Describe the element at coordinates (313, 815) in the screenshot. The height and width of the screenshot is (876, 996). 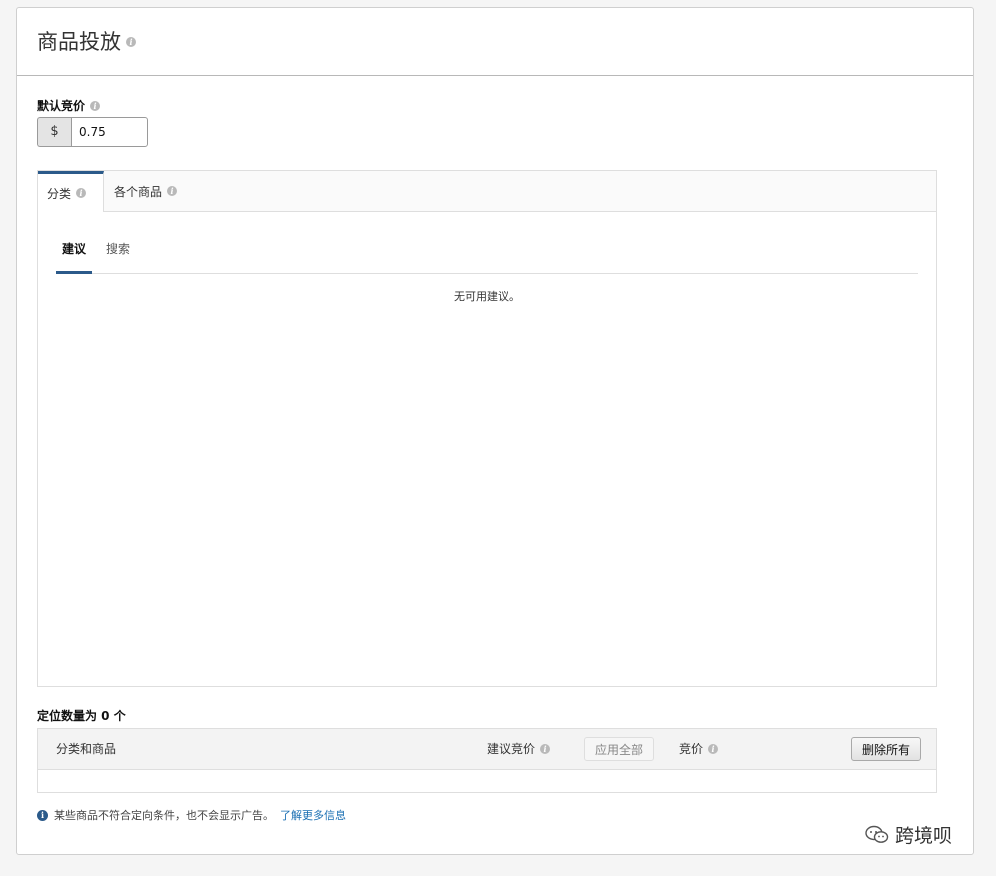
I see `learn-more-link: 了解更多信息` at that location.